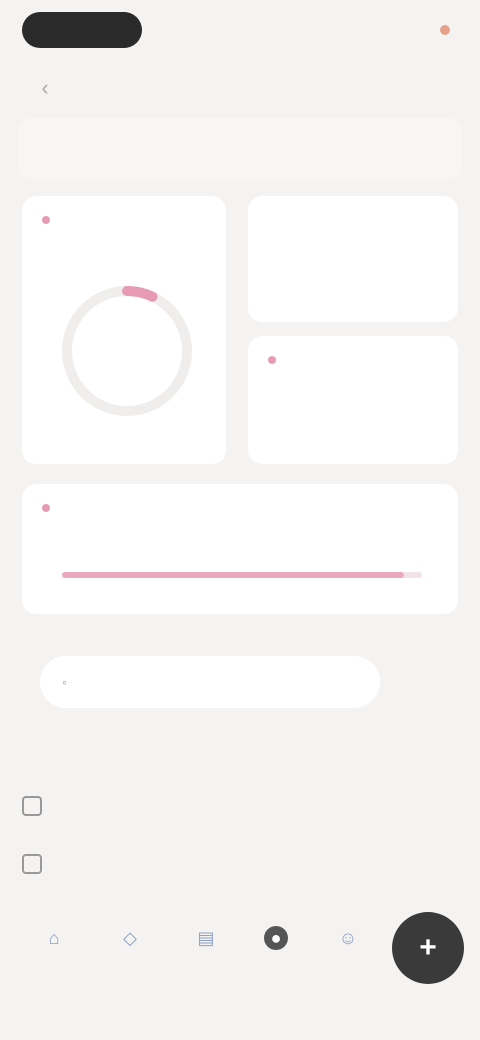 The width and height of the screenshot is (480, 1040). What do you see at coordinates (240, 88) in the screenshot?
I see `nav-bar: ‹` at bounding box center [240, 88].